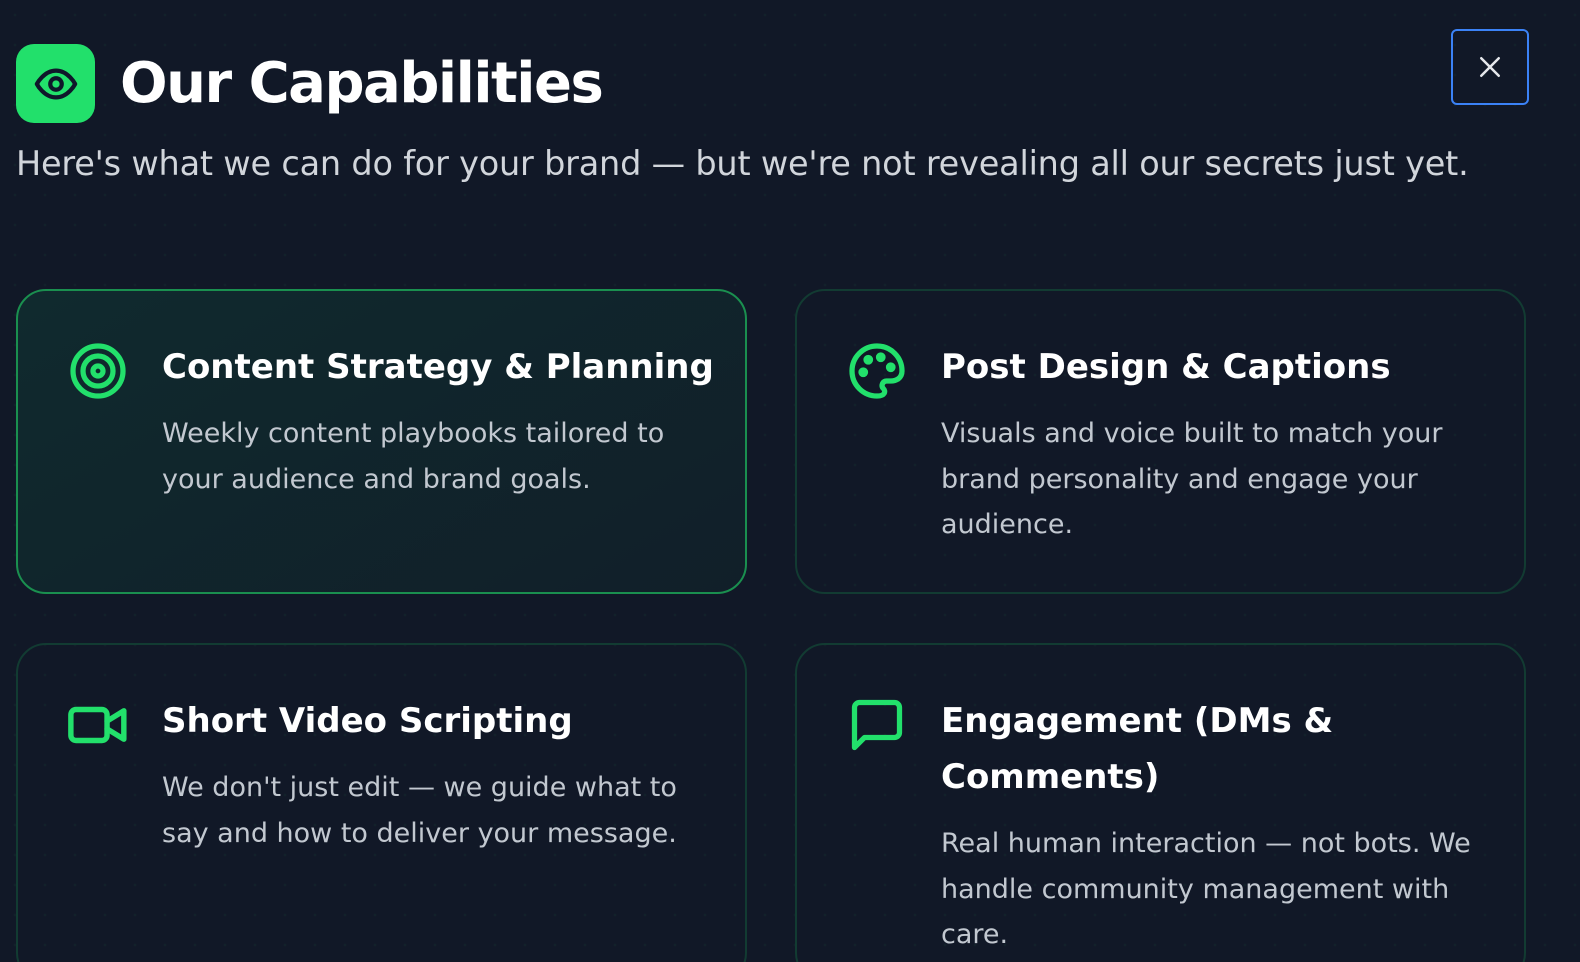 The width and height of the screenshot is (1580, 962). What do you see at coordinates (1166, 367) in the screenshot?
I see `card-title: Post Design & Captions` at bounding box center [1166, 367].